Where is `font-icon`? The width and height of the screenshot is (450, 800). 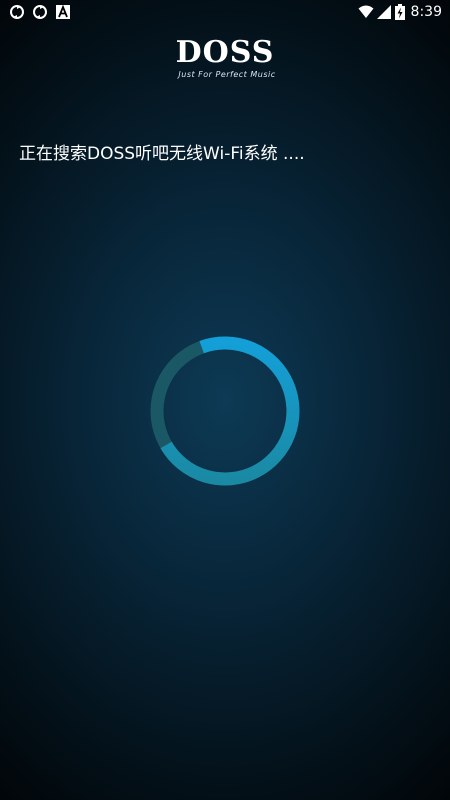 font-icon is located at coordinates (63, 11).